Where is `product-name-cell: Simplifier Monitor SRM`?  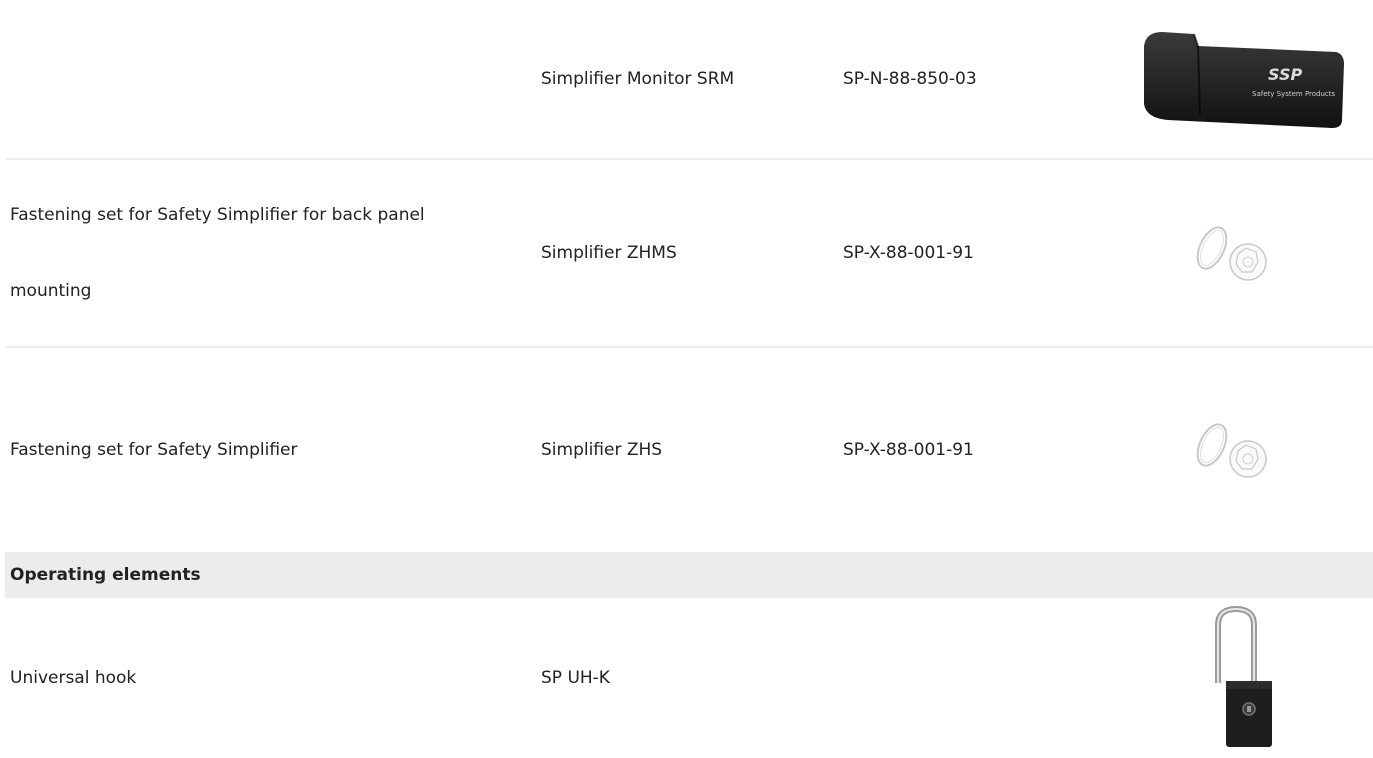
product-name-cell: Simplifier Monitor SRM is located at coordinates (638, 79).